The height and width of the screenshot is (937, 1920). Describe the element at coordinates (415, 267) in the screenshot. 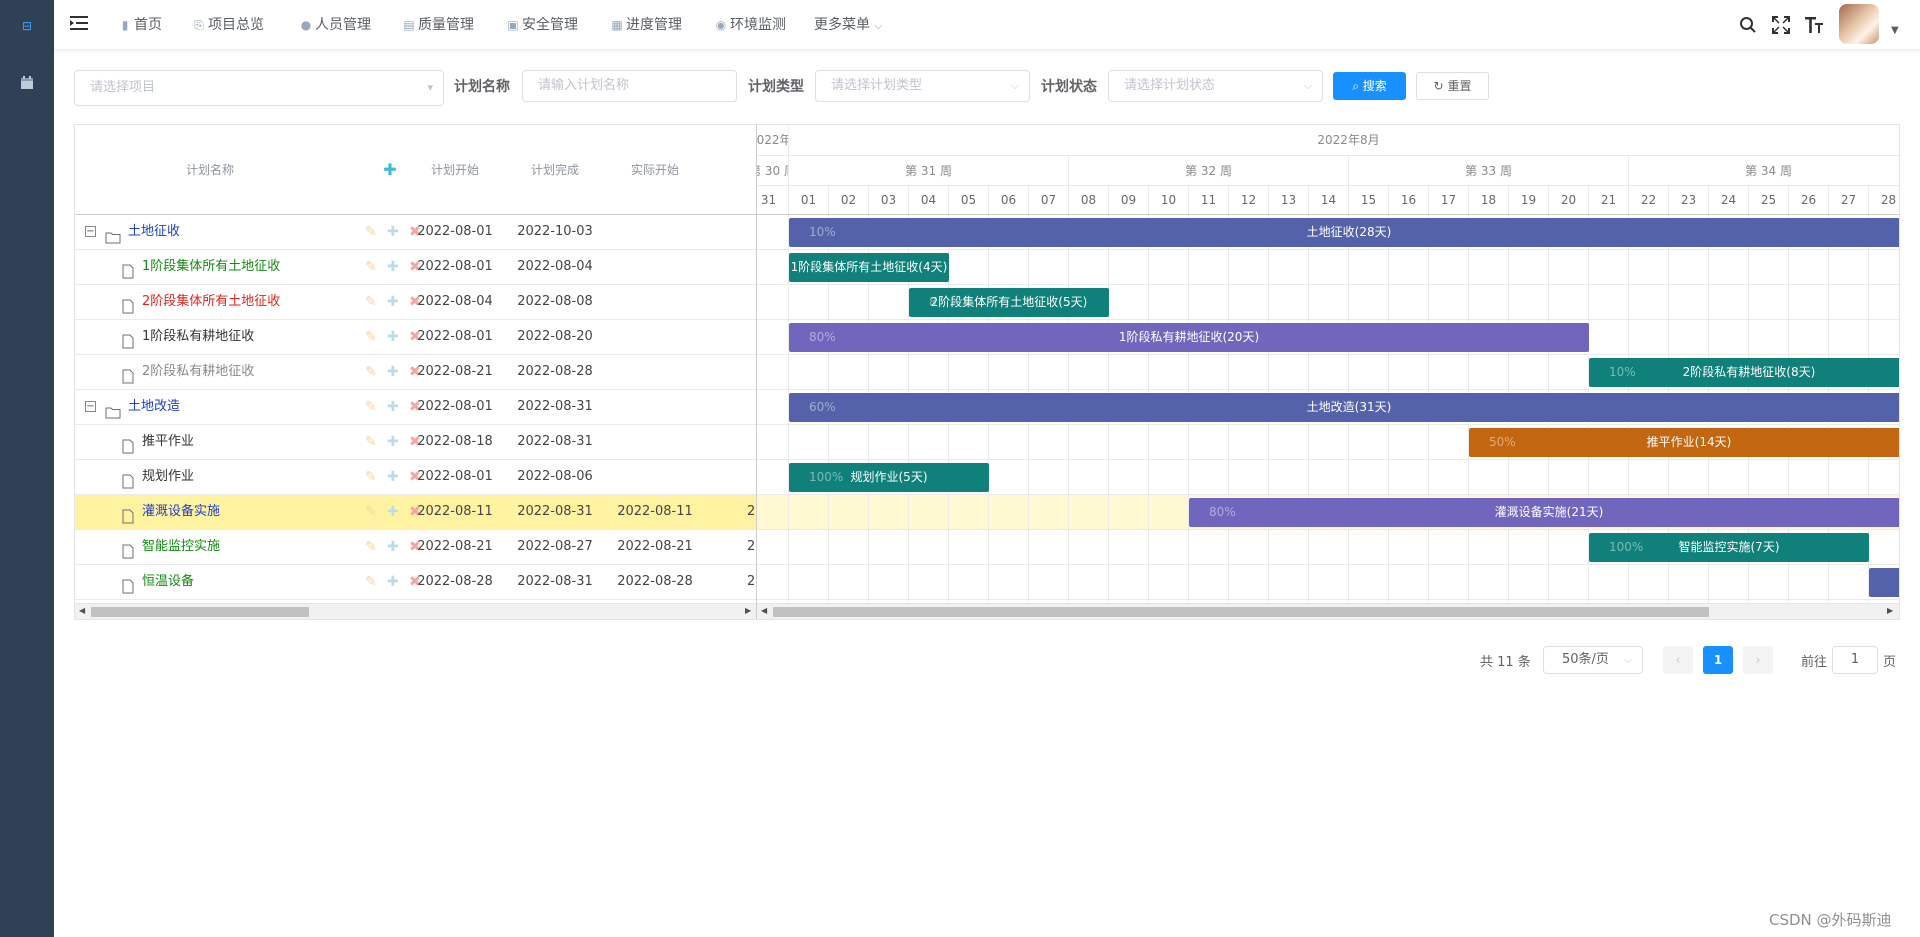

I see `table-row: 1阶段集体所有土地征收 ✎ ✚ ✖ 2022-08-01 2022-08-04` at that location.